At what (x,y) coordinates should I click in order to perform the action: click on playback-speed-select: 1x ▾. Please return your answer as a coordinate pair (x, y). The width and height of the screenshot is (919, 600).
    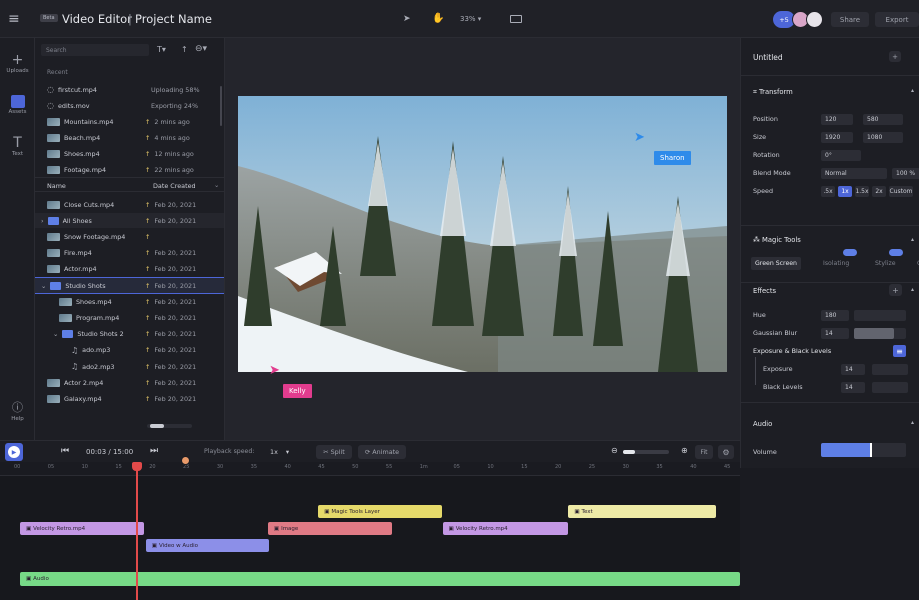
    Looking at the image, I should click on (279, 452).